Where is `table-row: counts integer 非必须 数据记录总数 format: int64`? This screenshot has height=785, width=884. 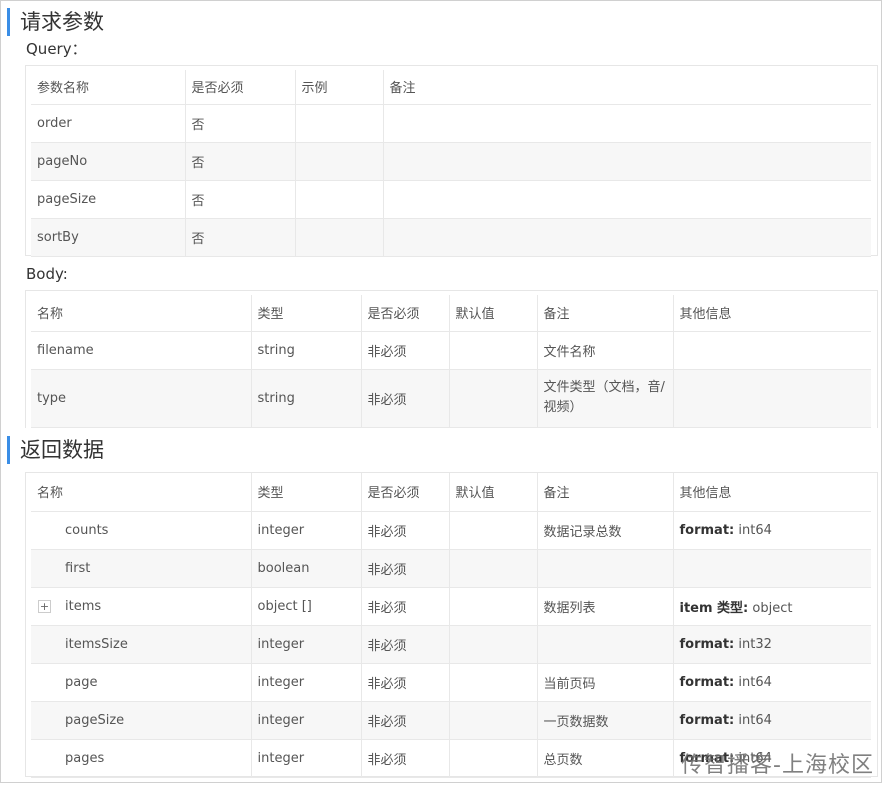 table-row: counts integer 非必须 数据记录总数 format: int64 is located at coordinates (451, 530).